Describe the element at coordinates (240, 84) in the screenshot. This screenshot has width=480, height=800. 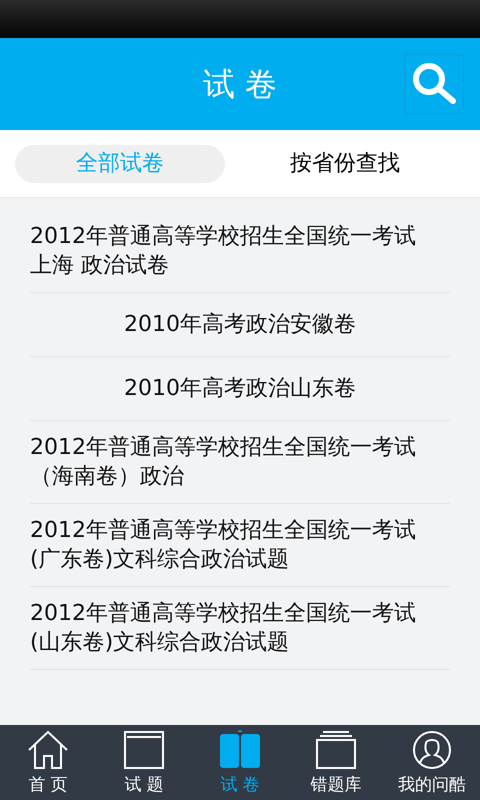
I see `header-title: 试 卷` at that location.